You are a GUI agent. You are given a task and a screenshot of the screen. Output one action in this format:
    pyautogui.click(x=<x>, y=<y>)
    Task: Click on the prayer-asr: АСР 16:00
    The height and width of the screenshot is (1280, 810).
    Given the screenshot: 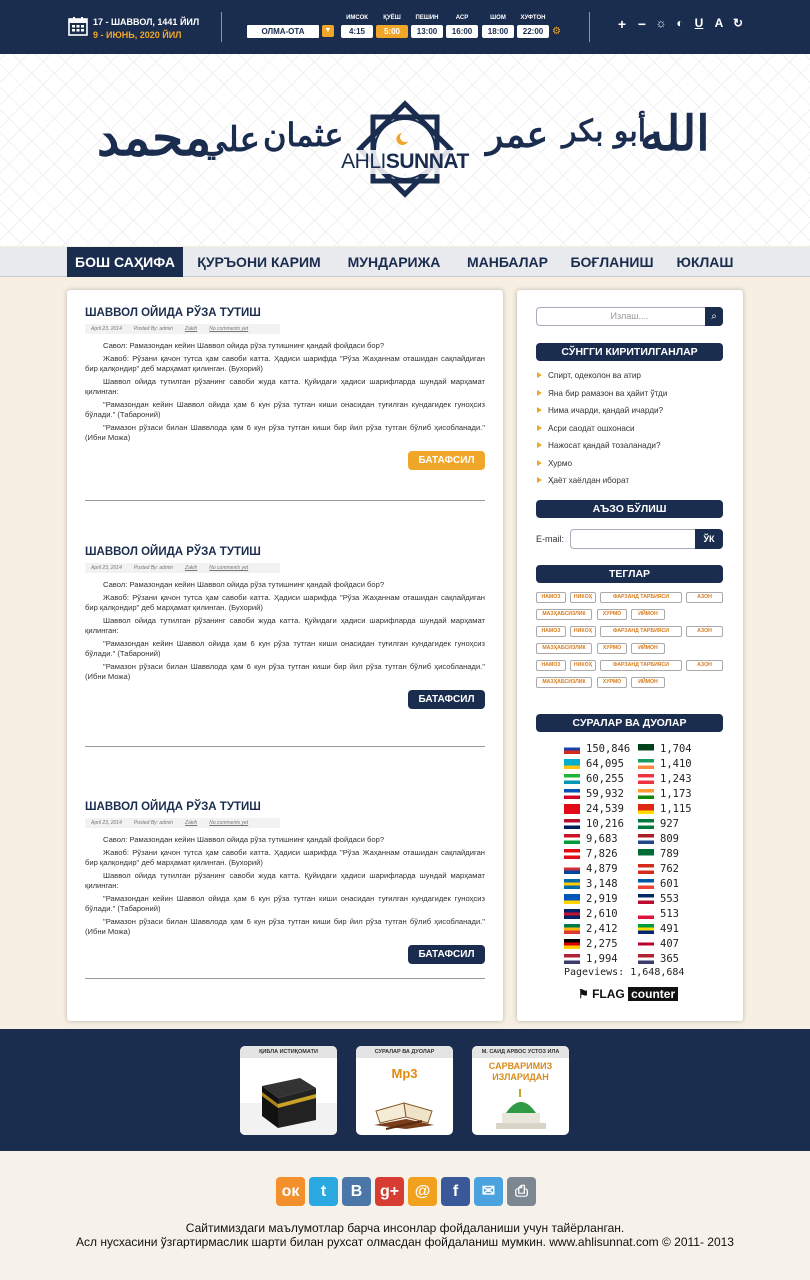 What is the action you would take?
    pyautogui.click(x=462, y=26)
    